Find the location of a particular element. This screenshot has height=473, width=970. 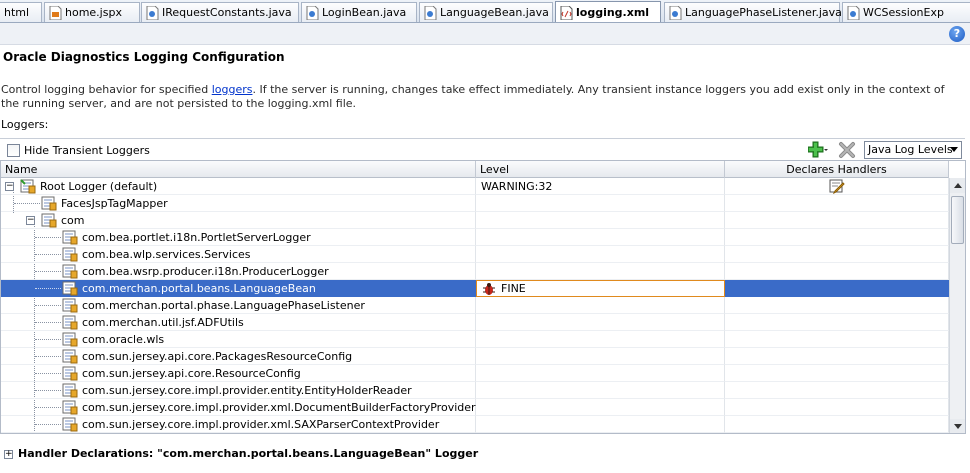

name-cell: − Root Logger (default) is located at coordinates (238, 186).